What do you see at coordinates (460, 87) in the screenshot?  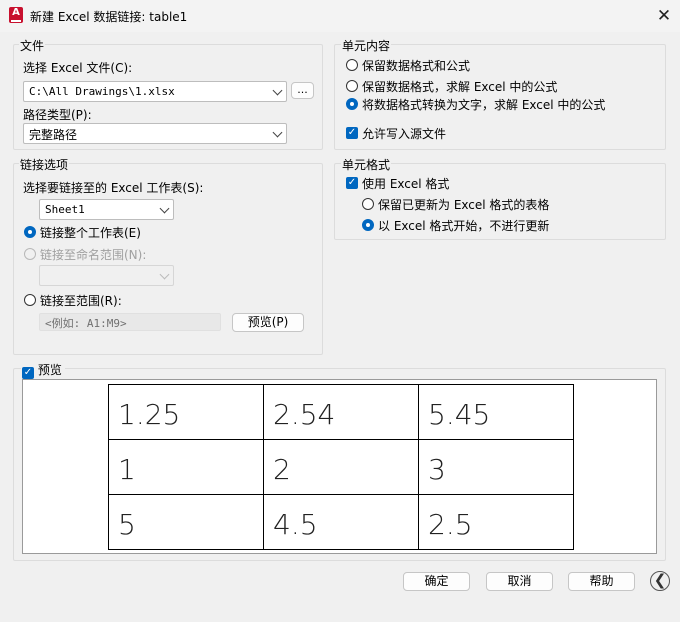 I see `content-option-label-2: 保留数据格式，求解 Excel 中的公式` at bounding box center [460, 87].